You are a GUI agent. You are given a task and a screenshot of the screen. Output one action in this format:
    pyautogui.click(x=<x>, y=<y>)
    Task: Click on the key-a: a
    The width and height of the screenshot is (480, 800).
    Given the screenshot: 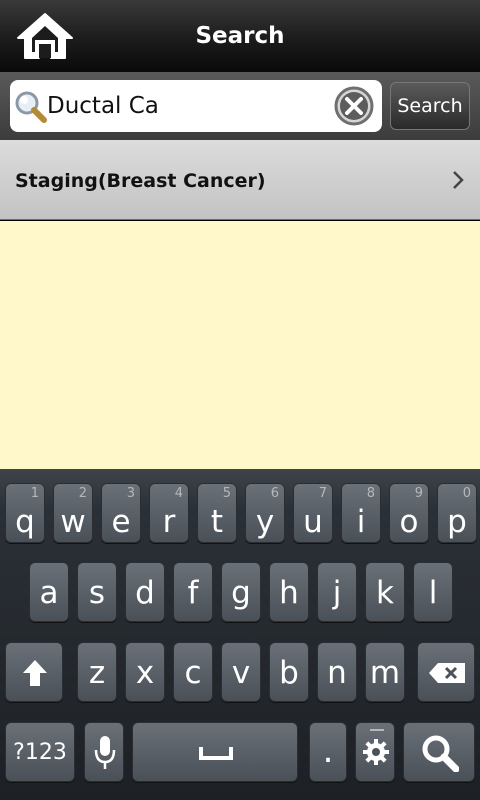 What is the action you would take?
    pyautogui.click(x=49, y=592)
    